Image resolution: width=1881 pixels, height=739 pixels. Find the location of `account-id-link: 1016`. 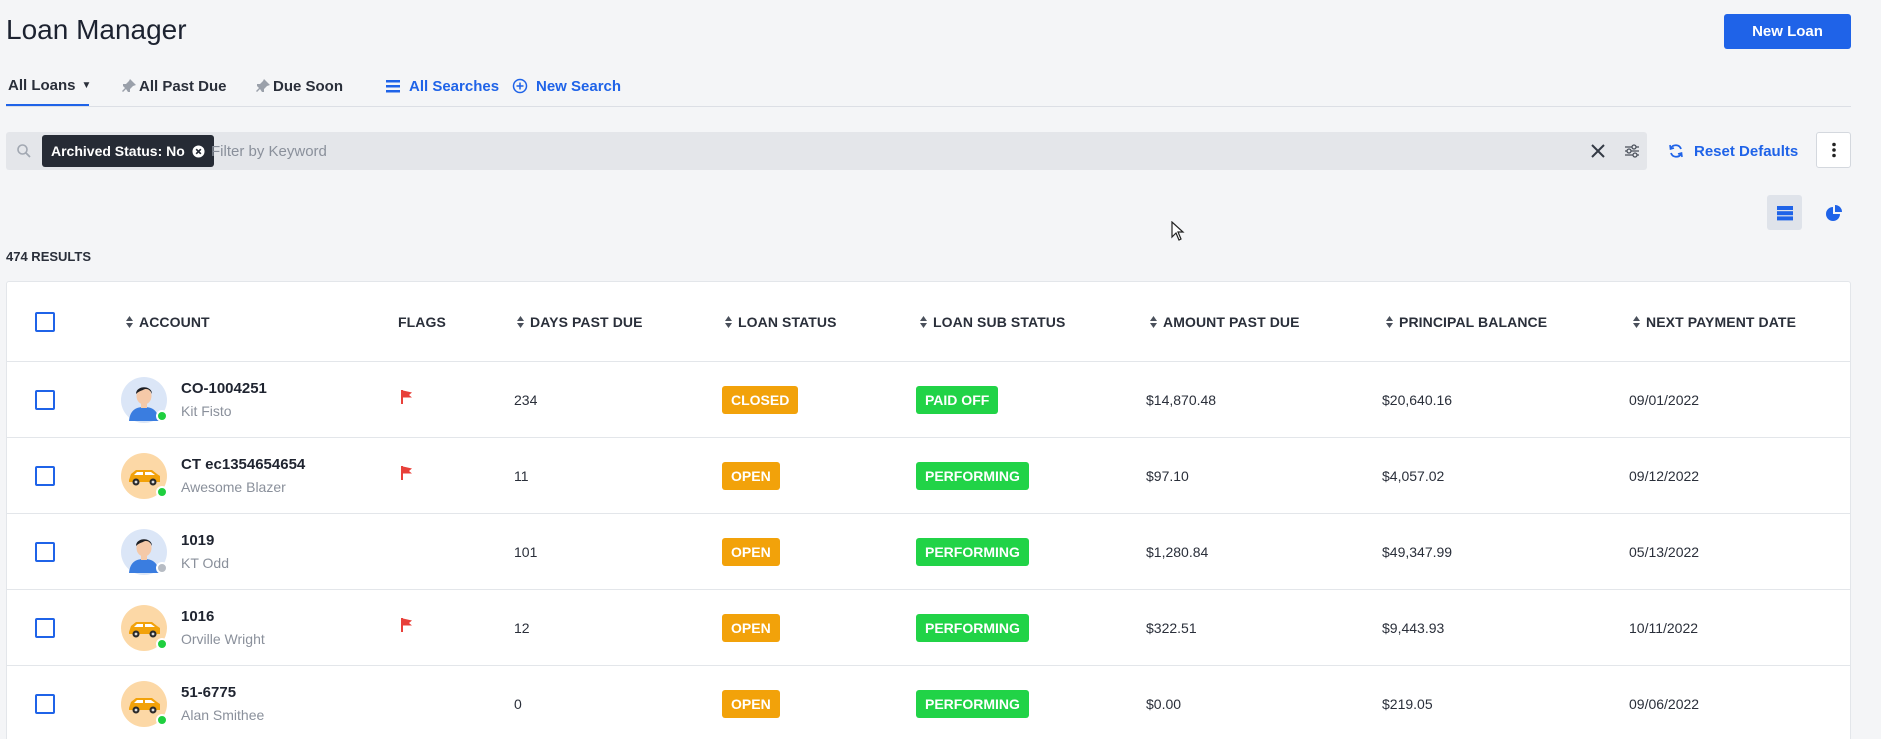

account-id-link: 1016 is located at coordinates (223, 616).